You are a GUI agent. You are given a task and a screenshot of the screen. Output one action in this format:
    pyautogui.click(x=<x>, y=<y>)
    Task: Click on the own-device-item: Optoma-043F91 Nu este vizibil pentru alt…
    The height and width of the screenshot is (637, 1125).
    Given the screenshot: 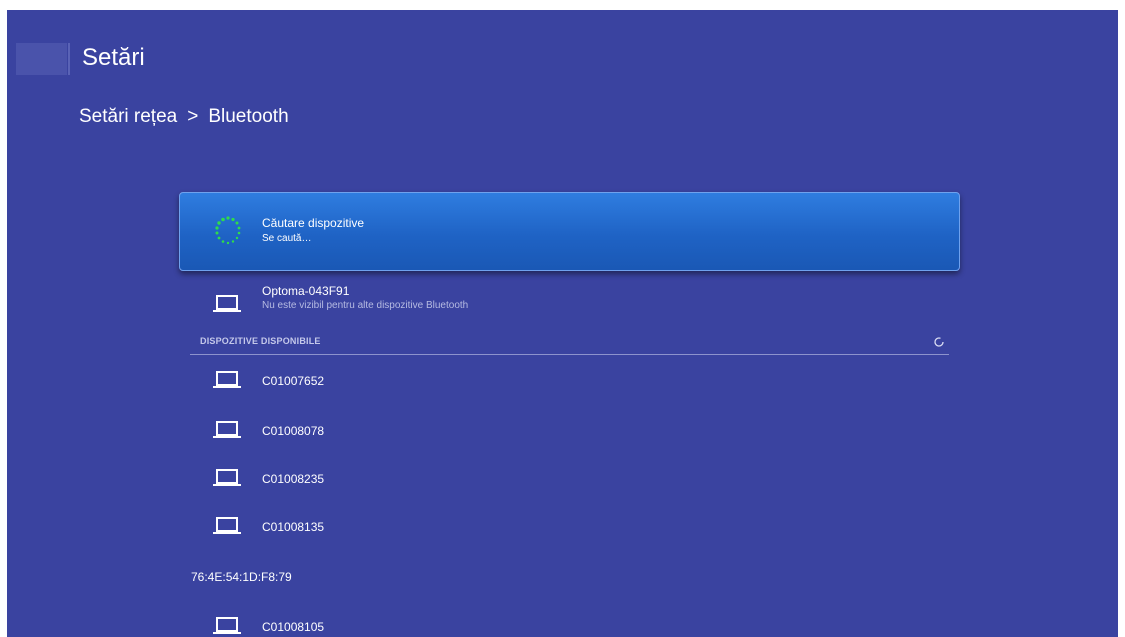 What is the action you would take?
    pyautogui.click(x=570, y=304)
    